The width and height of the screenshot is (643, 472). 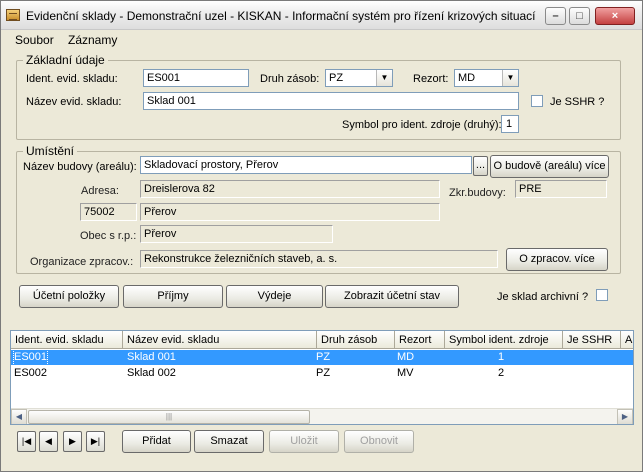 What do you see at coordinates (625, 416) in the screenshot?
I see `scroll-right-icon: ▶` at bounding box center [625, 416].